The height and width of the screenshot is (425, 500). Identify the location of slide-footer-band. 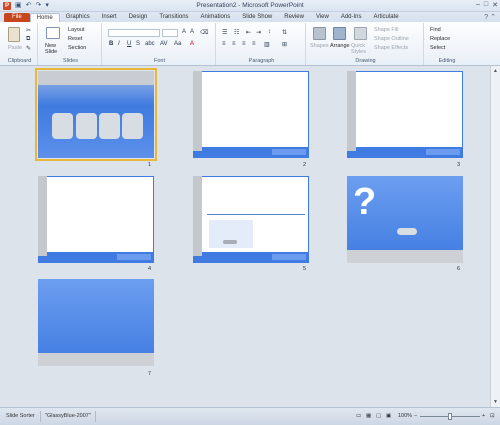
(96, 359).